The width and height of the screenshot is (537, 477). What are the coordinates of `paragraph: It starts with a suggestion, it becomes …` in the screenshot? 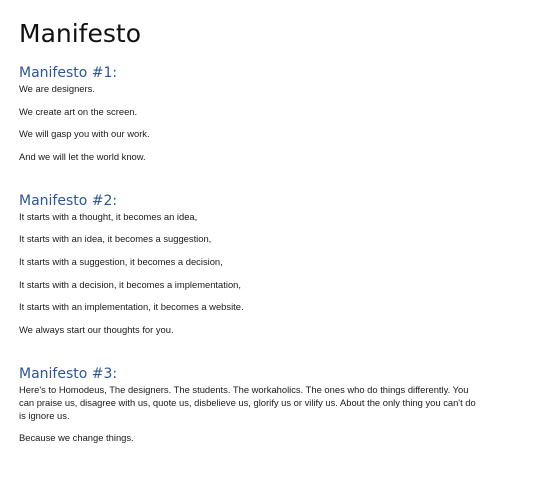 It's located at (121, 261).